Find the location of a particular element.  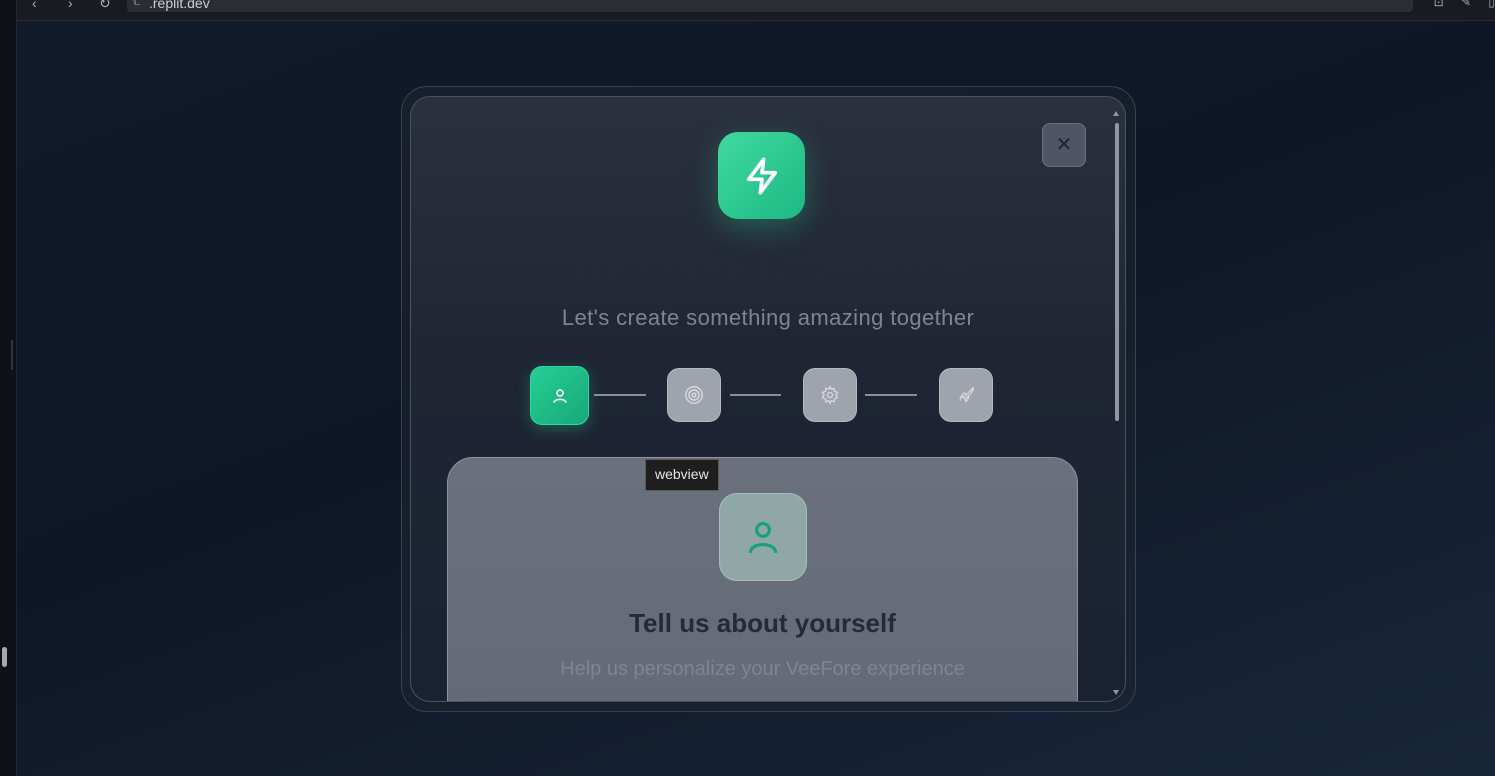

target-icon is located at coordinates (694, 395).